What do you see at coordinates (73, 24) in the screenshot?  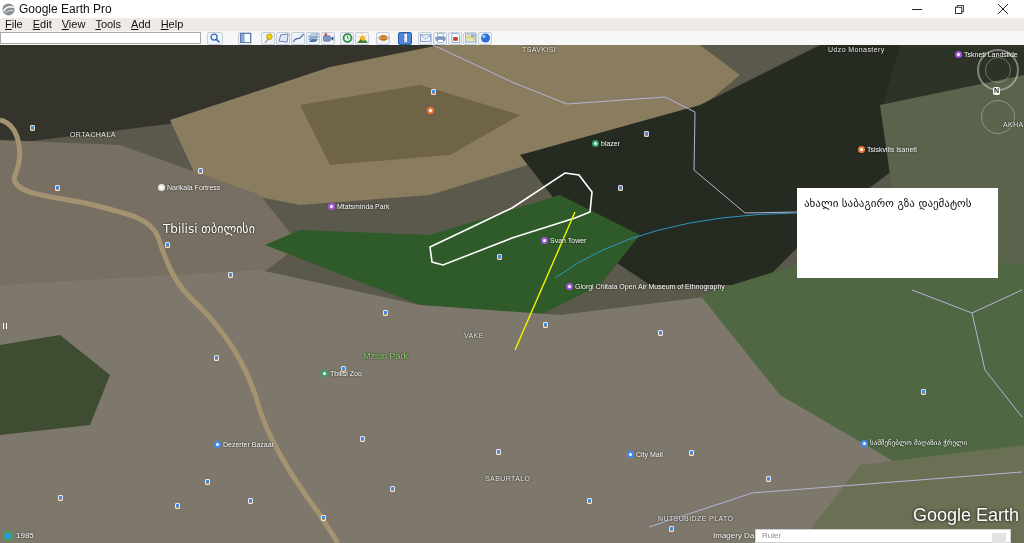 I see `menu-item: View` at bounding box center [73, 24].